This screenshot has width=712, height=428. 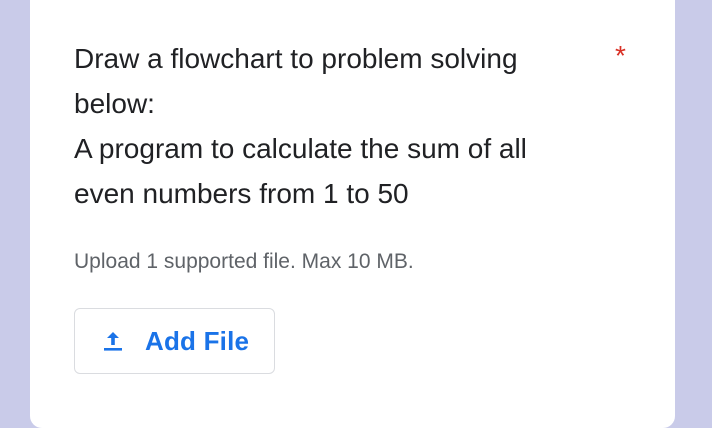 What do you see at coordinates (620, 55) in the screenshot?
I see `required-asterisk: *` at bounding box center [620, 55].